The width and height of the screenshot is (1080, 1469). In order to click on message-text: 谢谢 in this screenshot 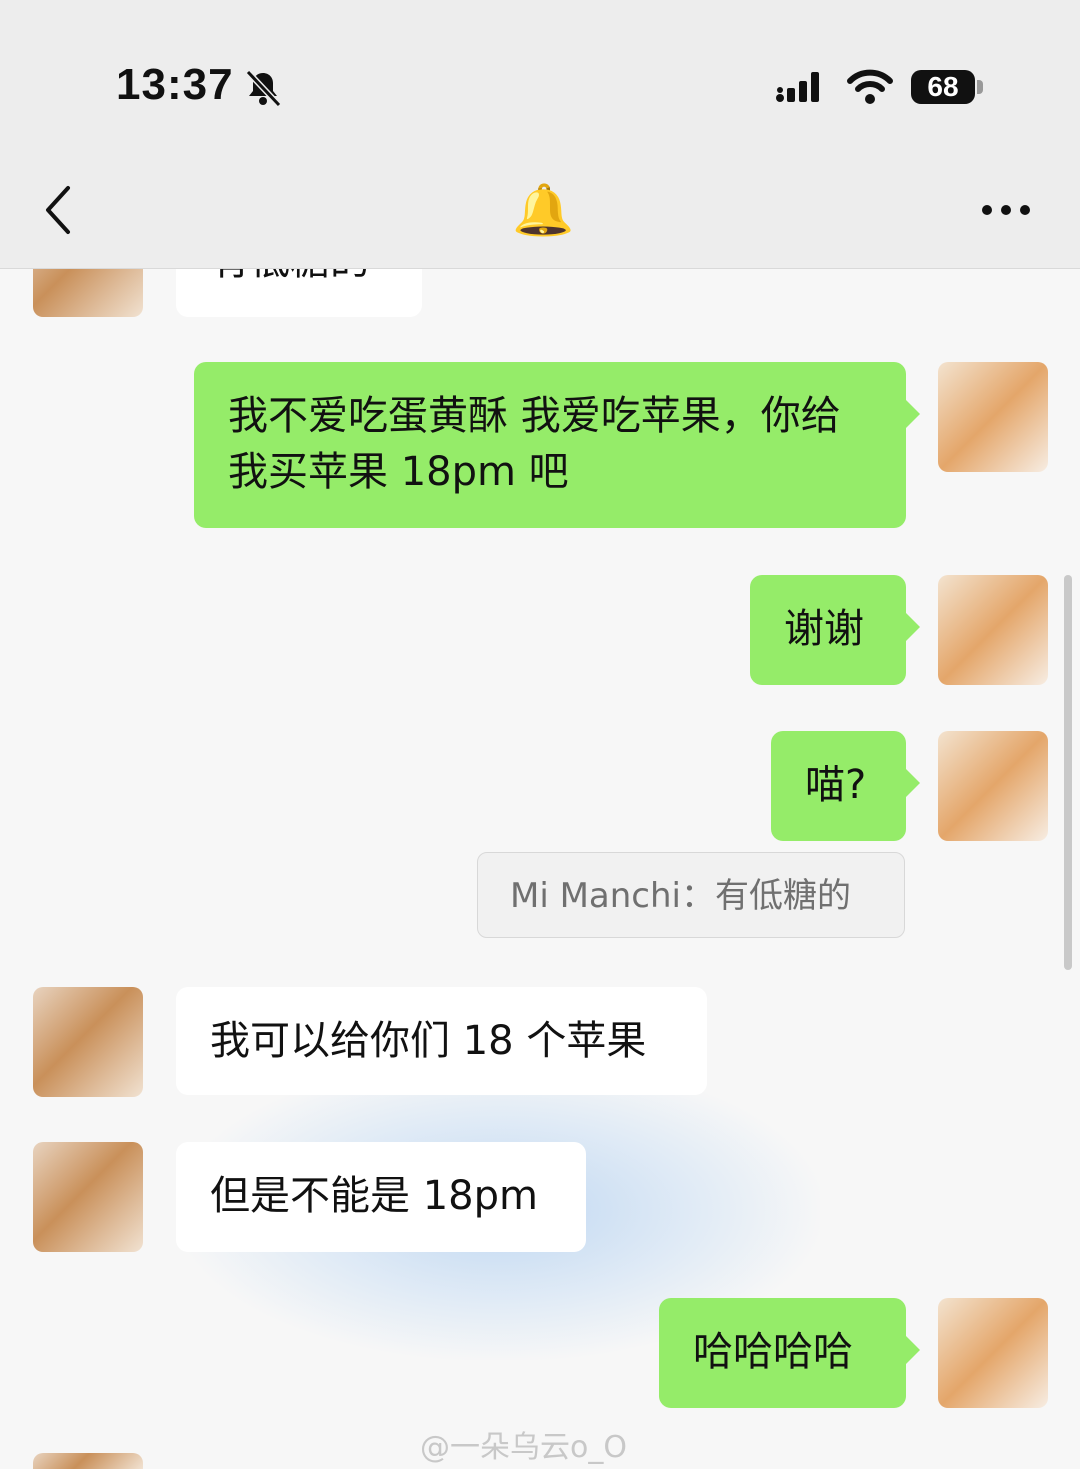, I will do `click(824, 629)`.